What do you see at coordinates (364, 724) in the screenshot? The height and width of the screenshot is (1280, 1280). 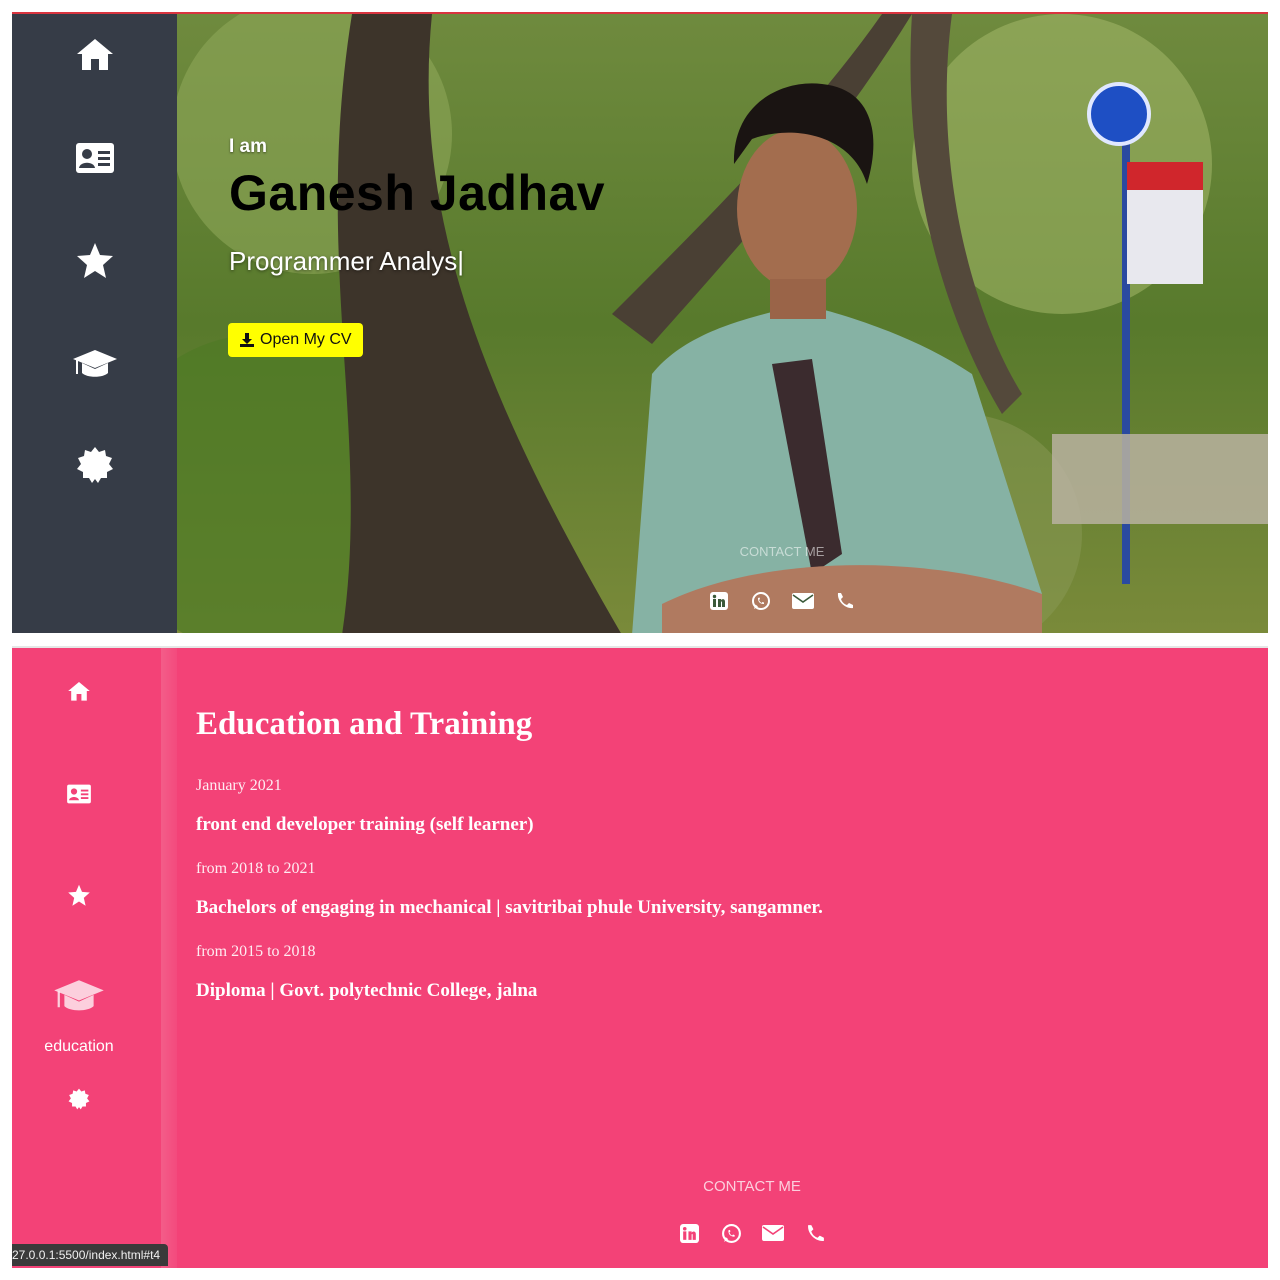 I see `education-title: Education and Training` at bounding box center [364, 724].